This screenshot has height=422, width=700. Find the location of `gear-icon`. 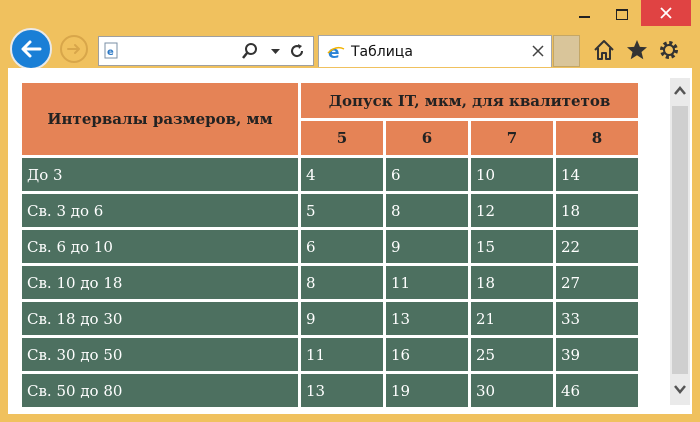

gear-icon is located at coordinates (669, 50).